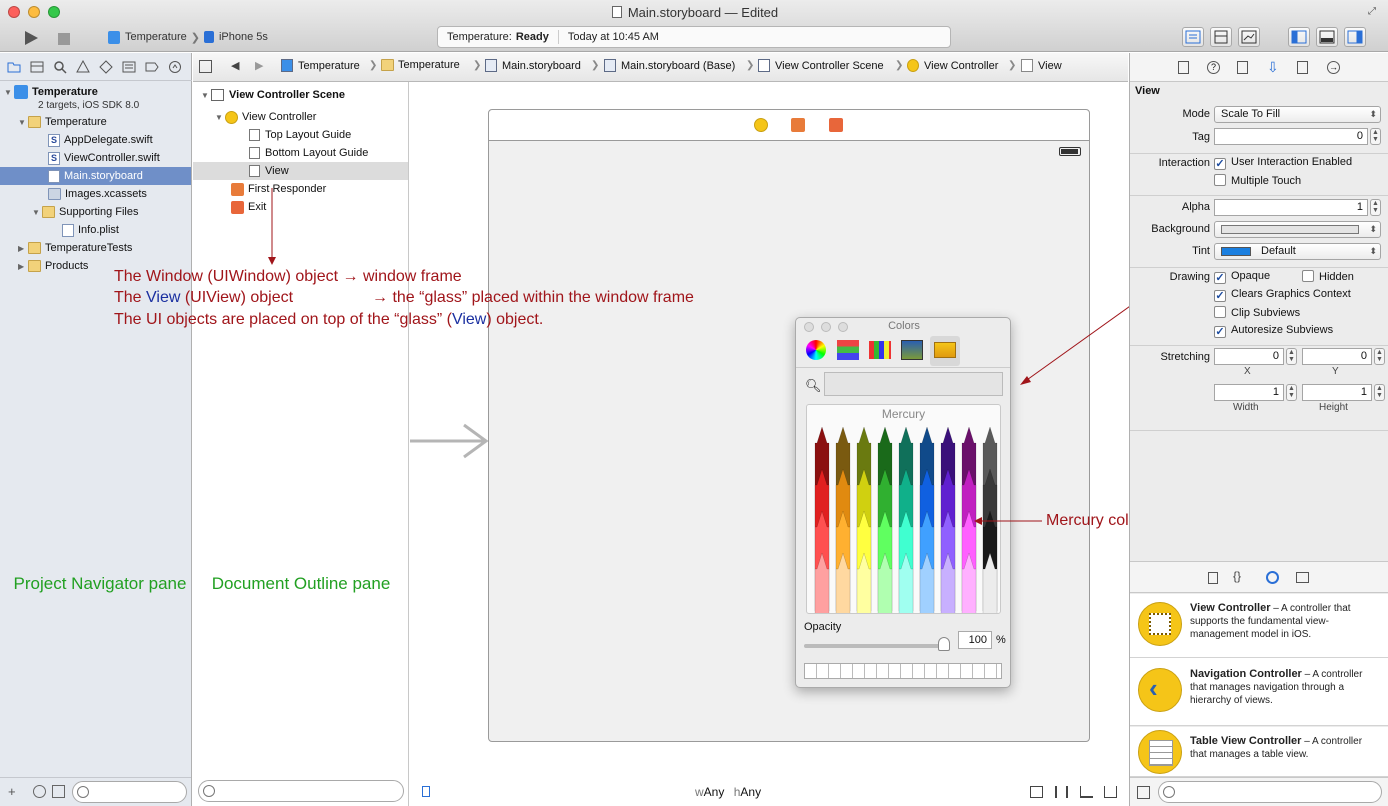 The width and height of the screenshot is (1388, 806). Describe the element at coordinates (97, 194) in the screenshot. I see `nav-item-file: Images.xcassets` at that location.